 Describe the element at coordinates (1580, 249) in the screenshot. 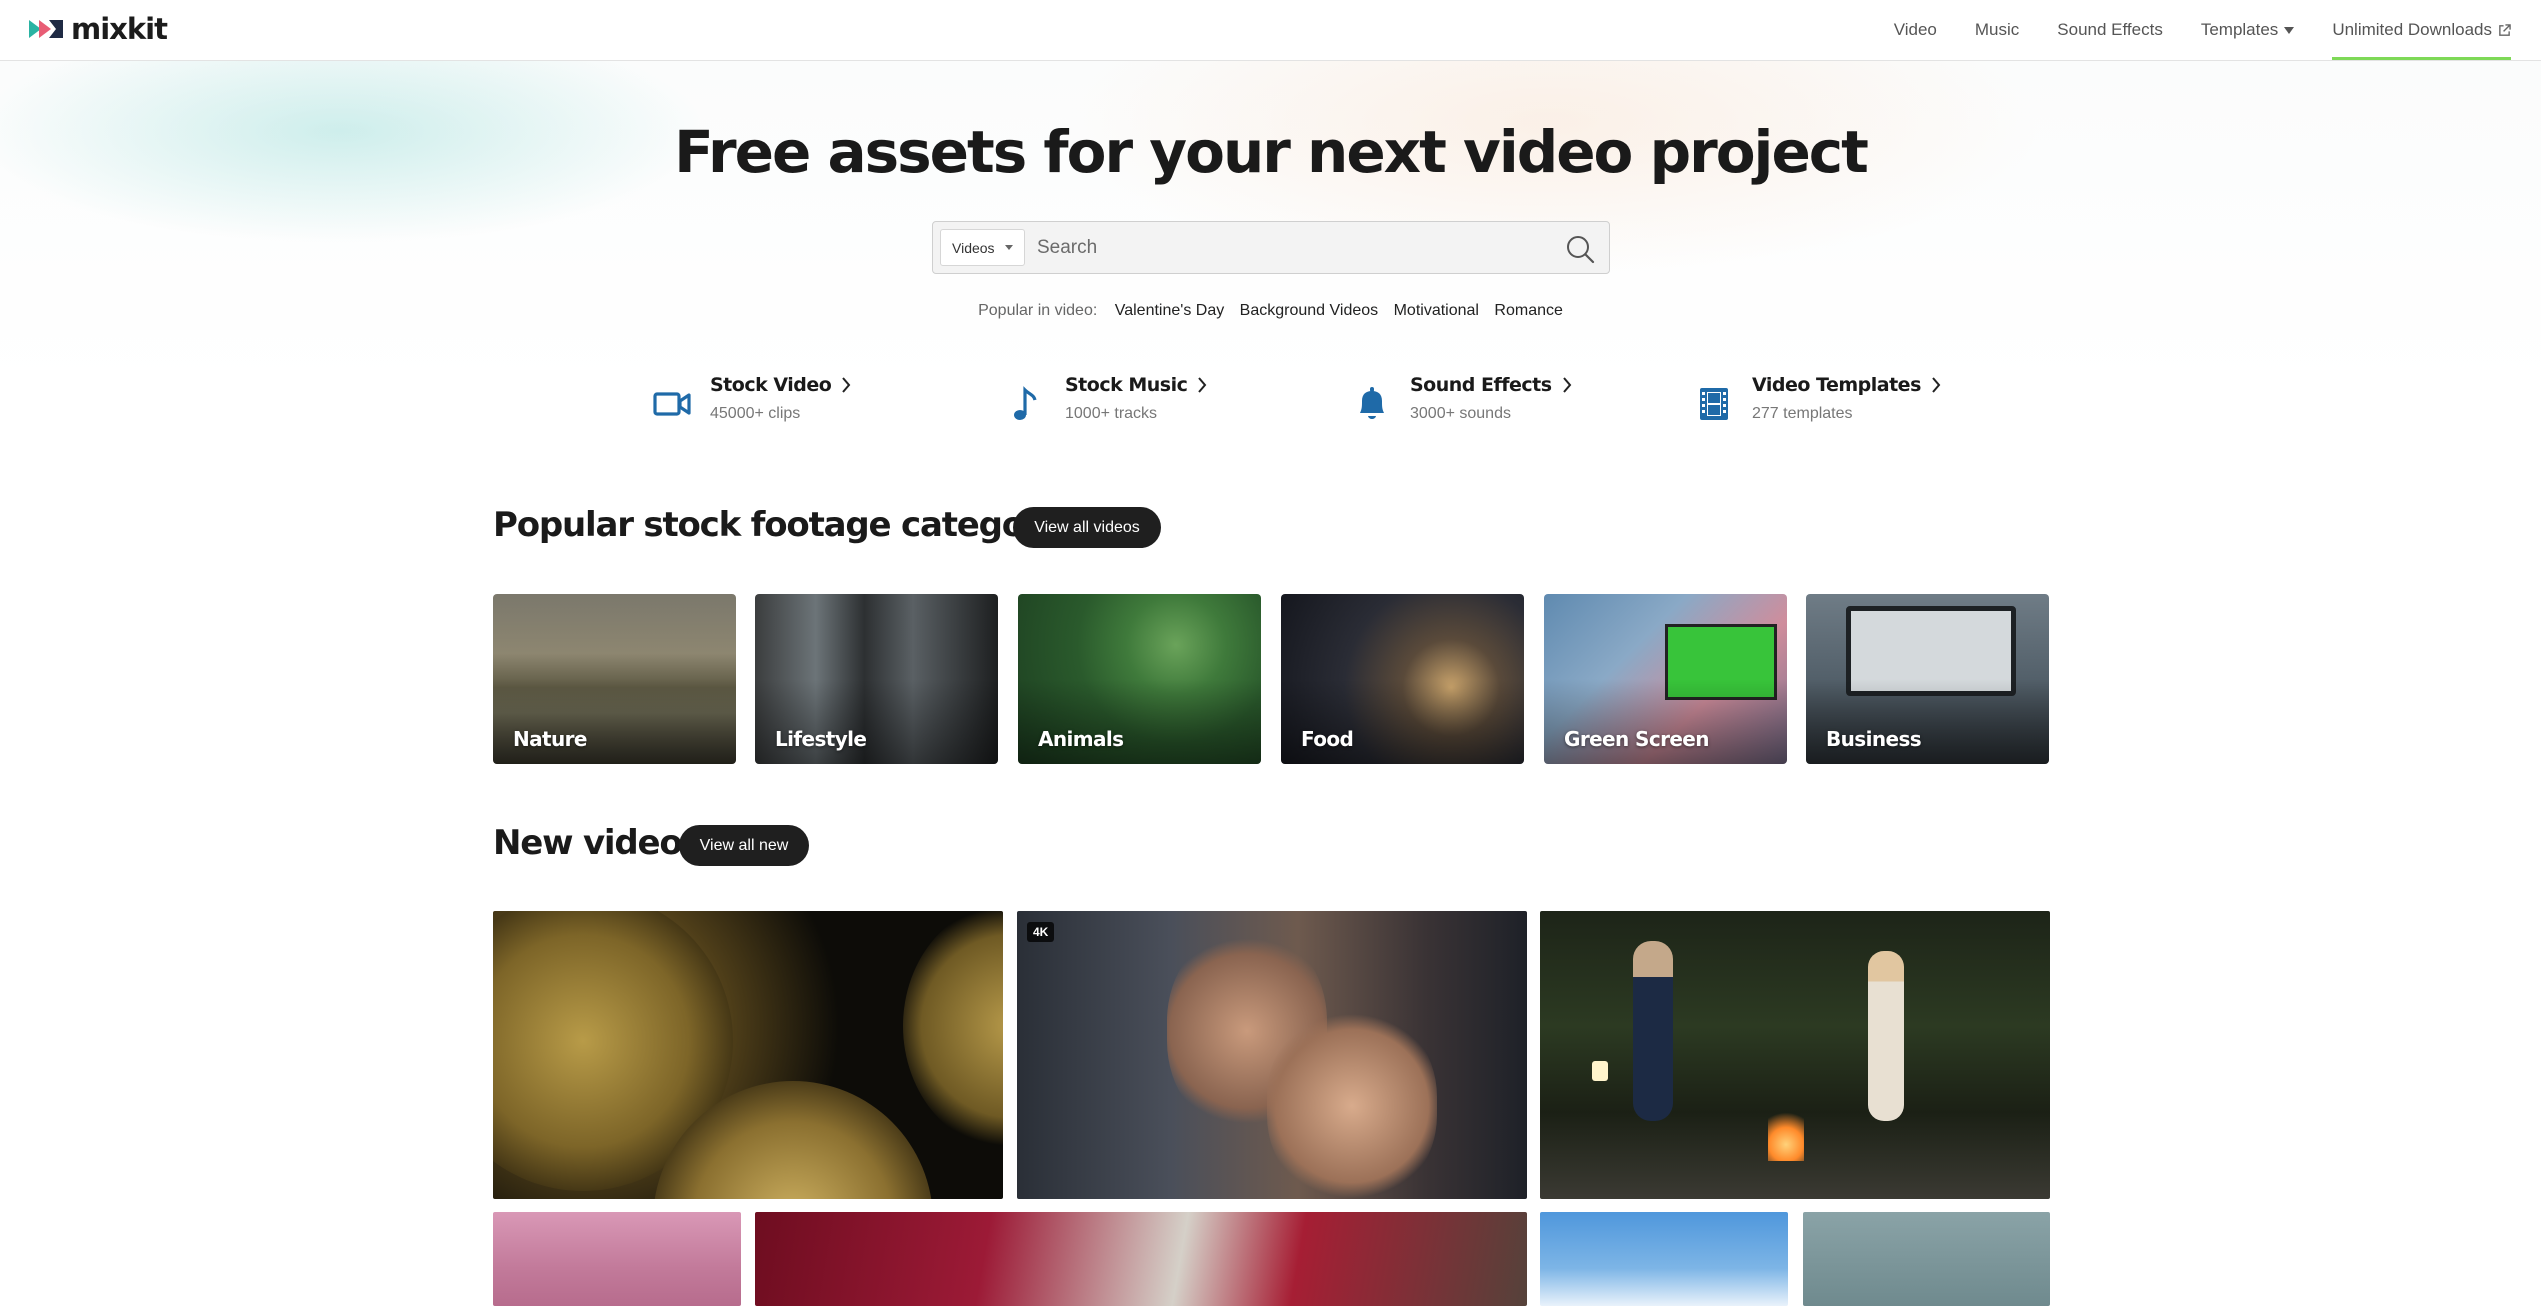

I see `search-icon` at that location.